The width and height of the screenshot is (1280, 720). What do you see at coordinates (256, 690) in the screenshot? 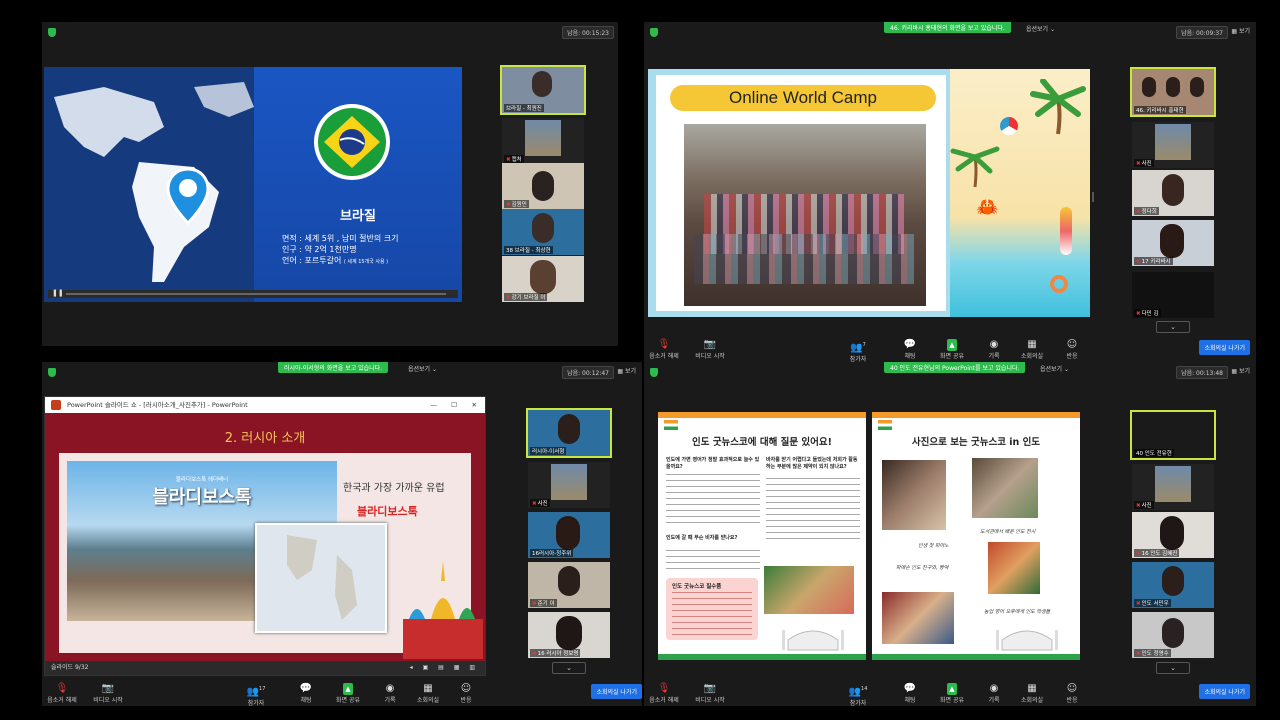
I see `participants-icon: 👥17` at bounding box center [256, 690].